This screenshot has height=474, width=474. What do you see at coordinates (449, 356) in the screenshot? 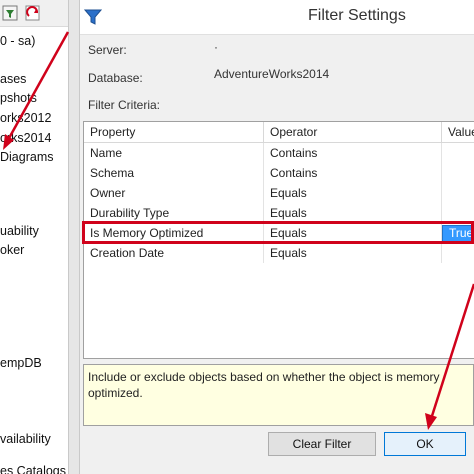
I see `annotation-arrow-to-ok` at bounding box center [449, 356].